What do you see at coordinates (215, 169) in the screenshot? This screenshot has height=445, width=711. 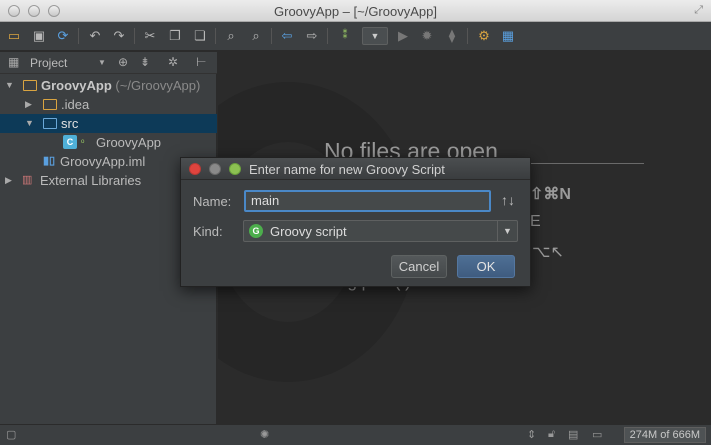 I see `minimize-dialog-button` at bounding box center [215, 169].